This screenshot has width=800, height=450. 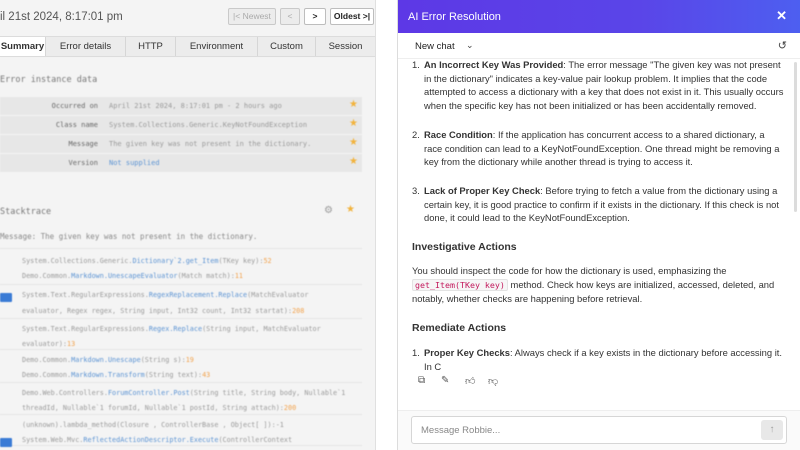 I want to click on scrollbar, so click(x=795, y=137).